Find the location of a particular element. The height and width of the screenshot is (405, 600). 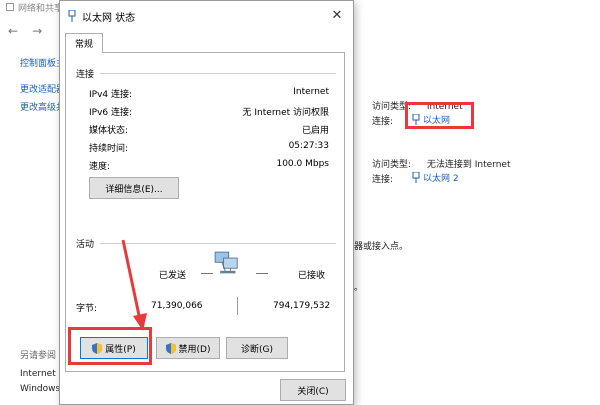

disable-button-label: 禁用(D) is located at coordinates (194, 349).